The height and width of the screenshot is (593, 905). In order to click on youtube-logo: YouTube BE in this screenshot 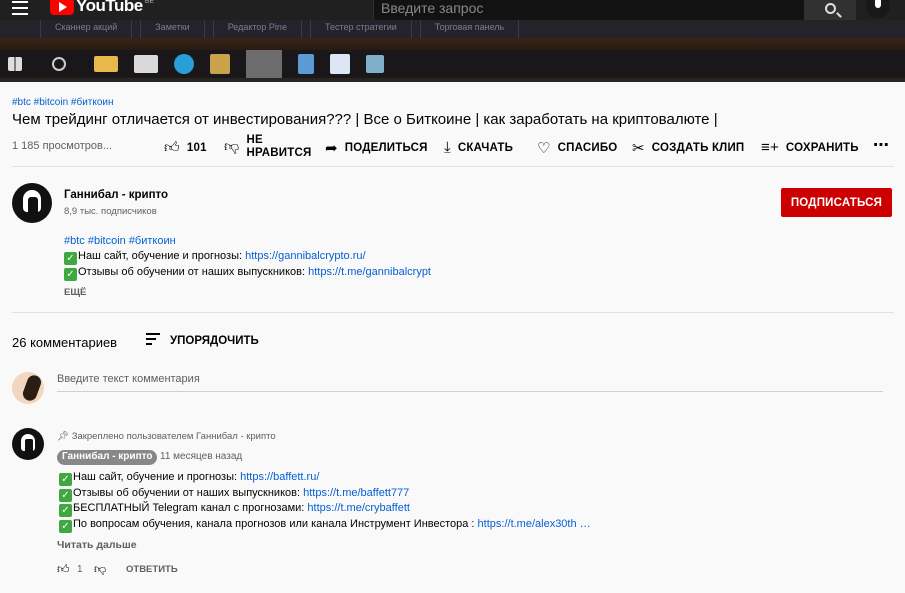, I will do `click(102, 8)`.